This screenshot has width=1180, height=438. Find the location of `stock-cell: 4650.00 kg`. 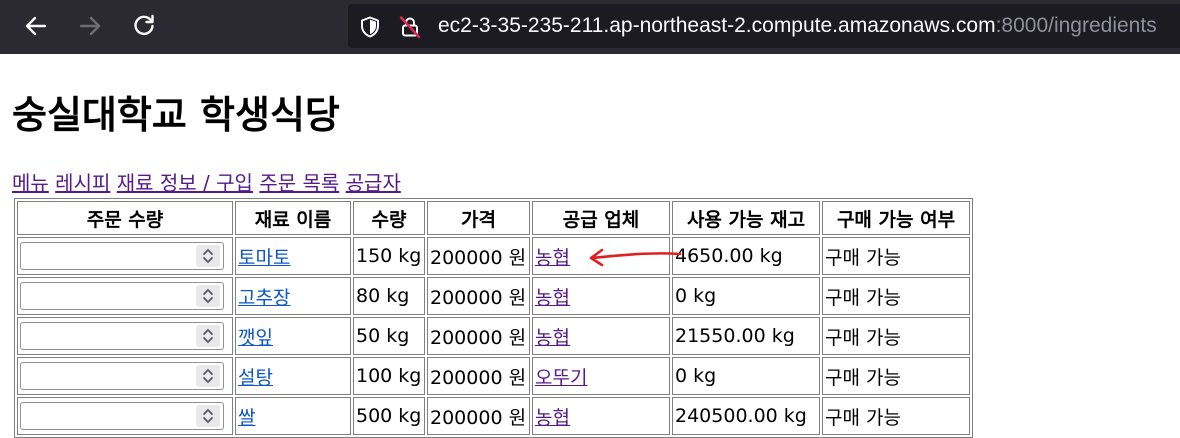

stock-cell: 4650.00 kg is located at coordinates (746, 256).